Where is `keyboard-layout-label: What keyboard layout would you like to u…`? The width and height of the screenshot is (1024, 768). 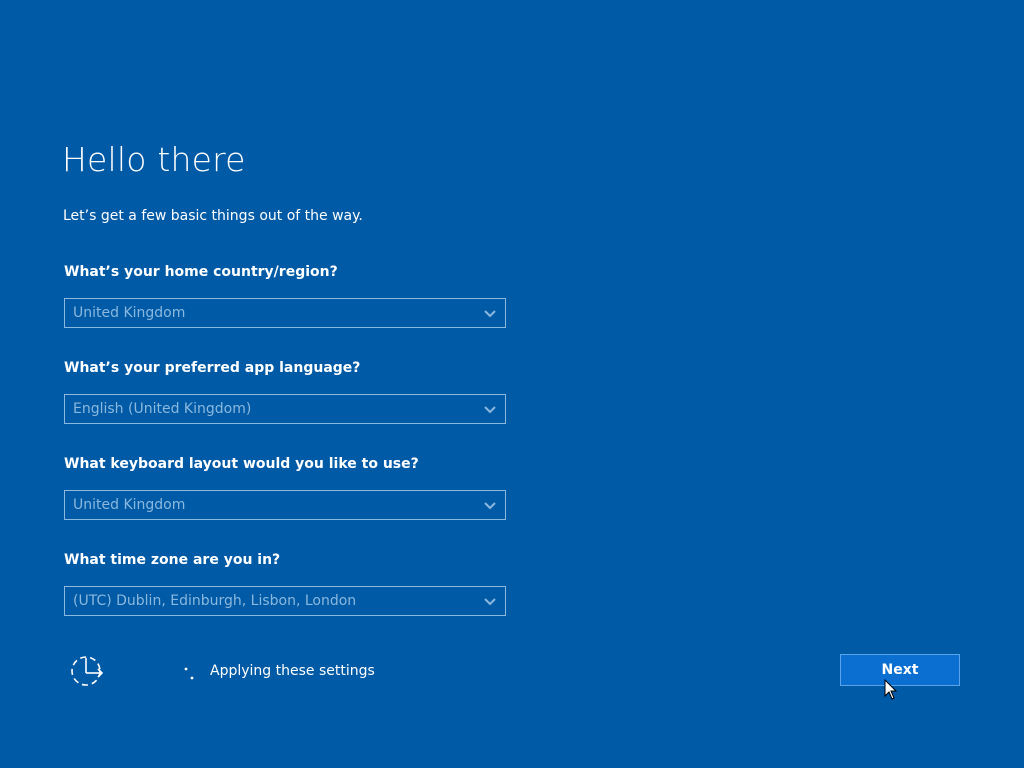 keyboard-layout-label: What keyboard layout would you like to u… is located at coordinates (241, 464).